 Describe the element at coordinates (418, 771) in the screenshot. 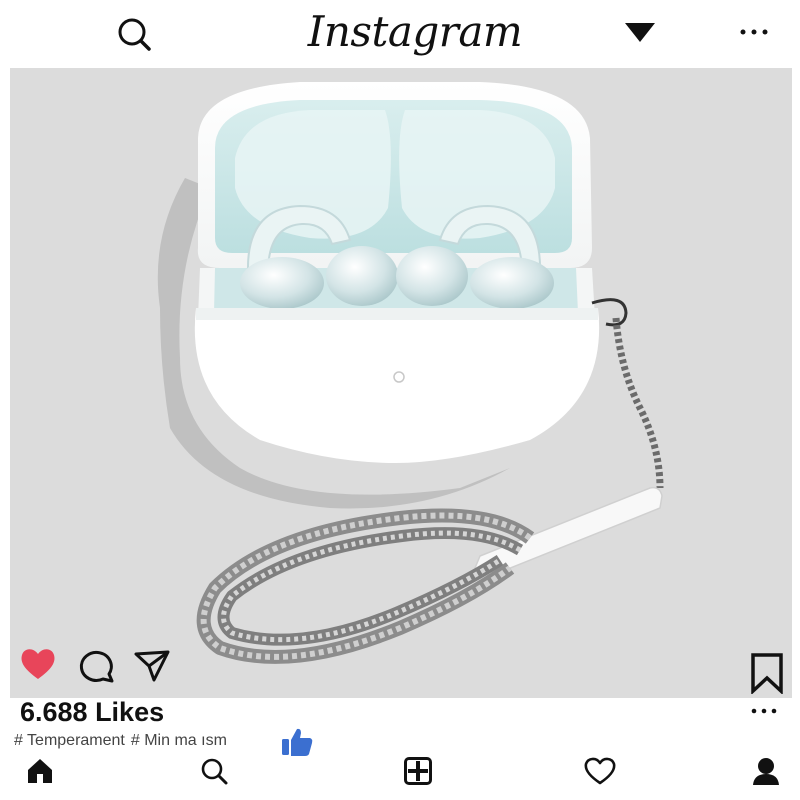

I see `nav-add-post-icon` at that location.